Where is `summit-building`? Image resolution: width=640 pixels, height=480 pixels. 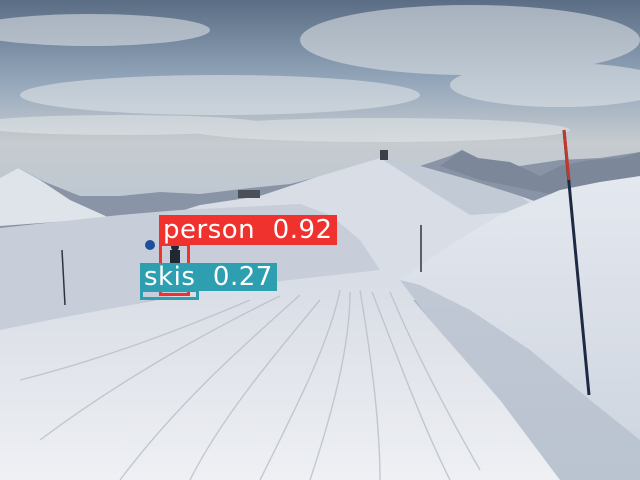 summit-building is located at coordinates (384, 155).